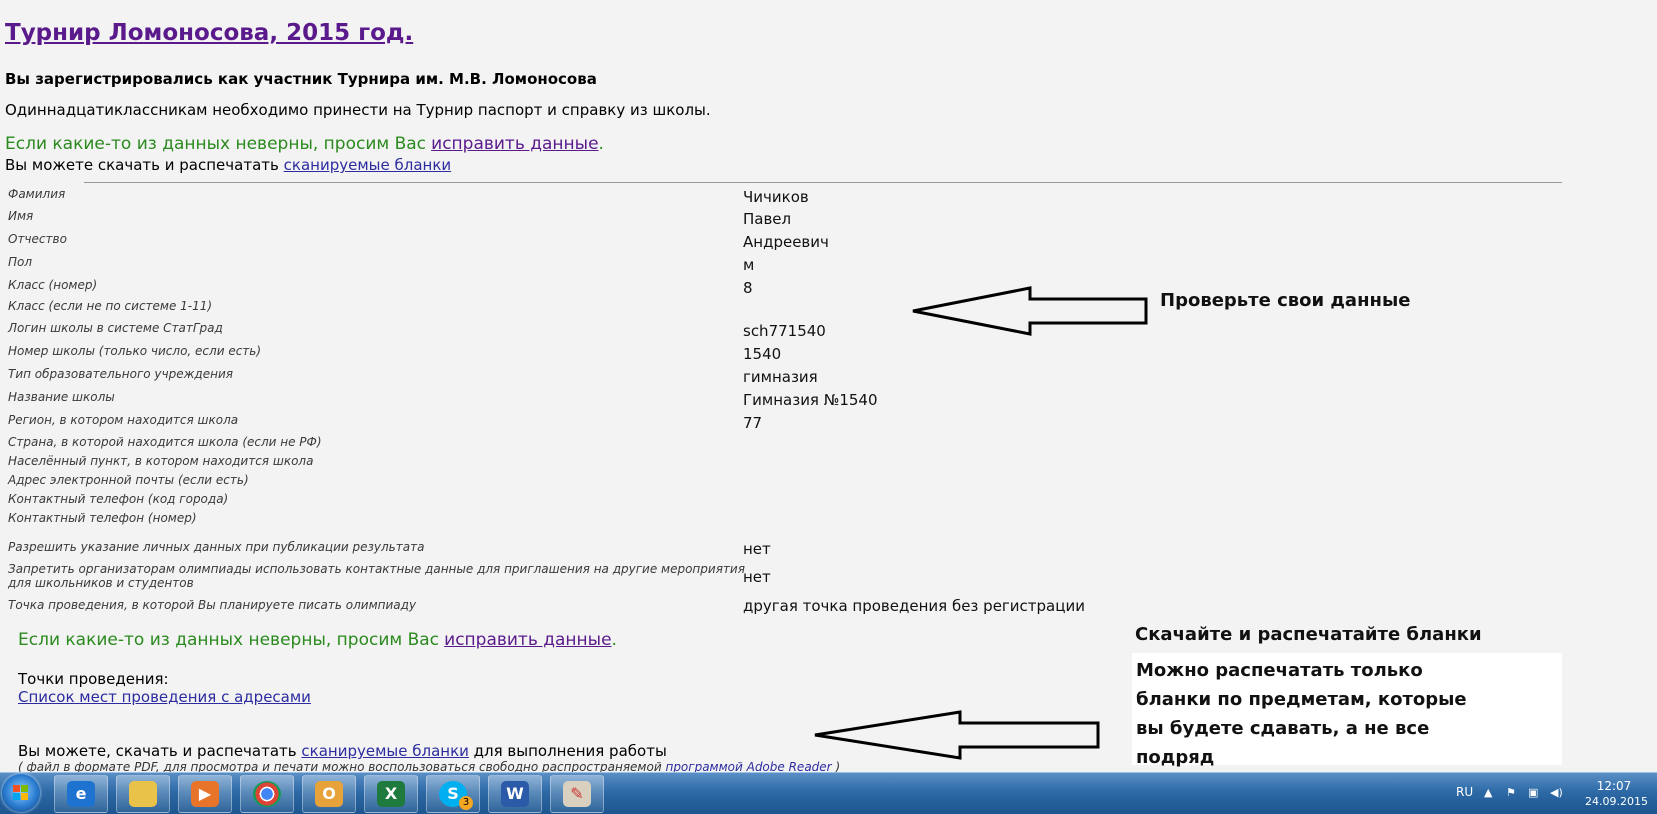 The width and height of the screenshot is (1657, 814). I want to click on excel-icon: X, so click(391, 794).